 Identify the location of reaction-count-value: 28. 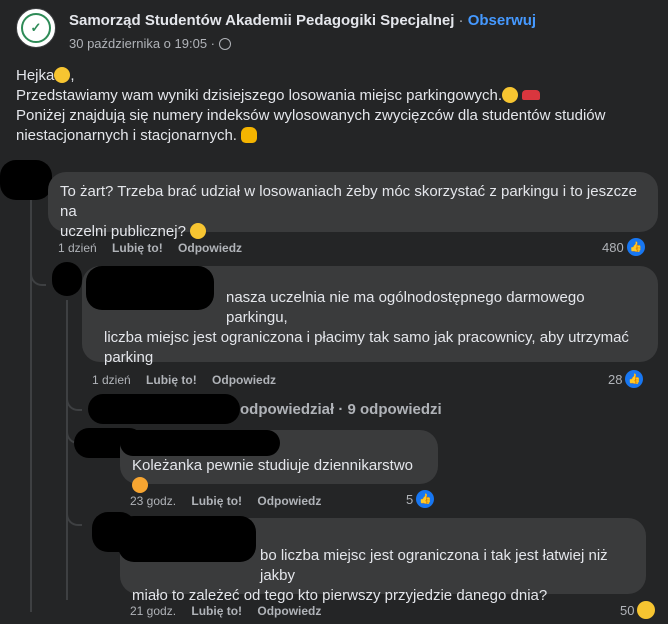
(615, 379).